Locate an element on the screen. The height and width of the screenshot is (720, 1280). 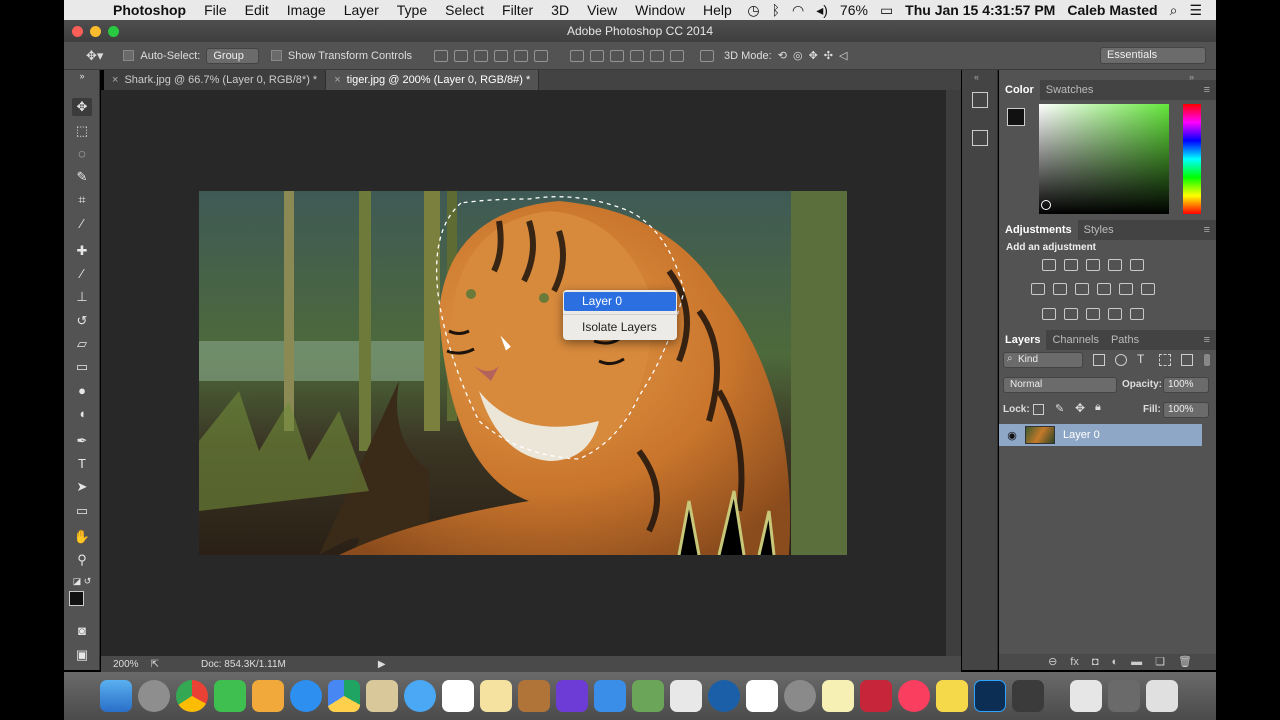
hue-slider is located at coordinates (1192, 159).